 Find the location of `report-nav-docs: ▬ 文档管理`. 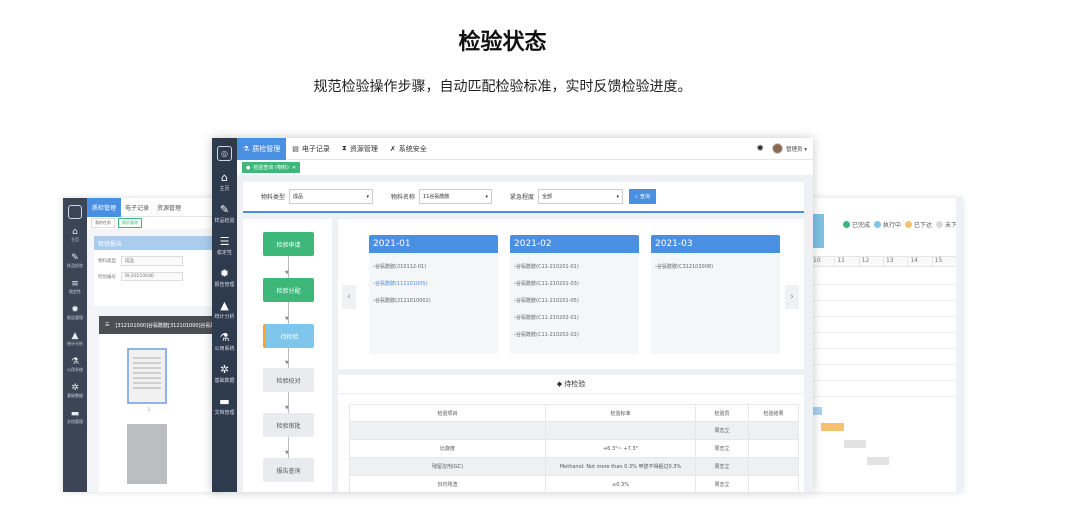

report-nav-docs: ▬ 文档管理 is located at coordinates (75, 422).